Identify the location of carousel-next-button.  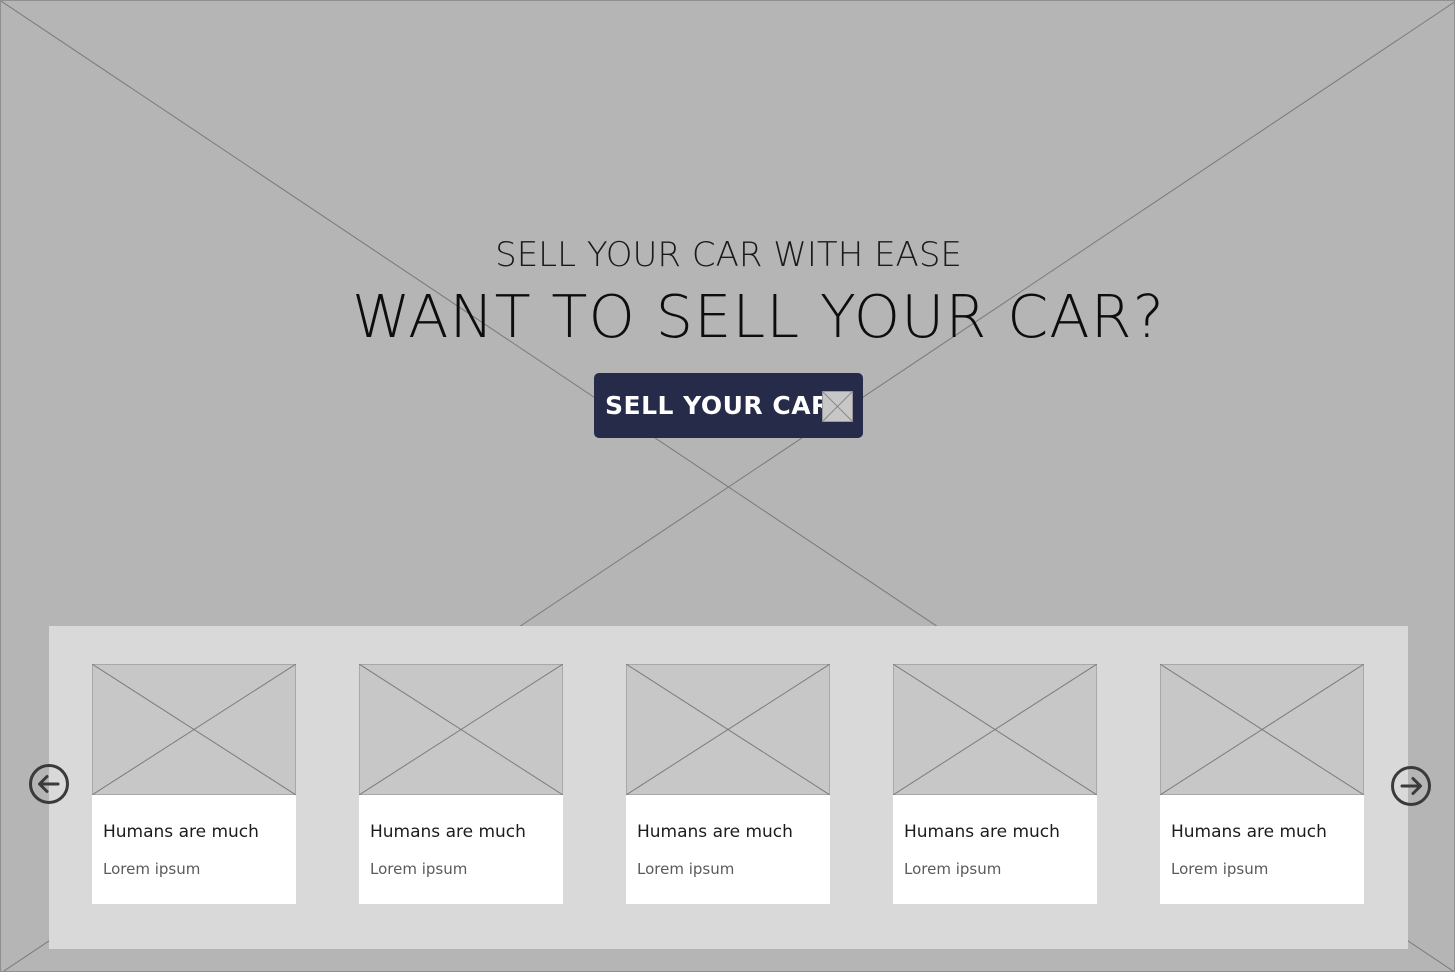
(1411, 786).